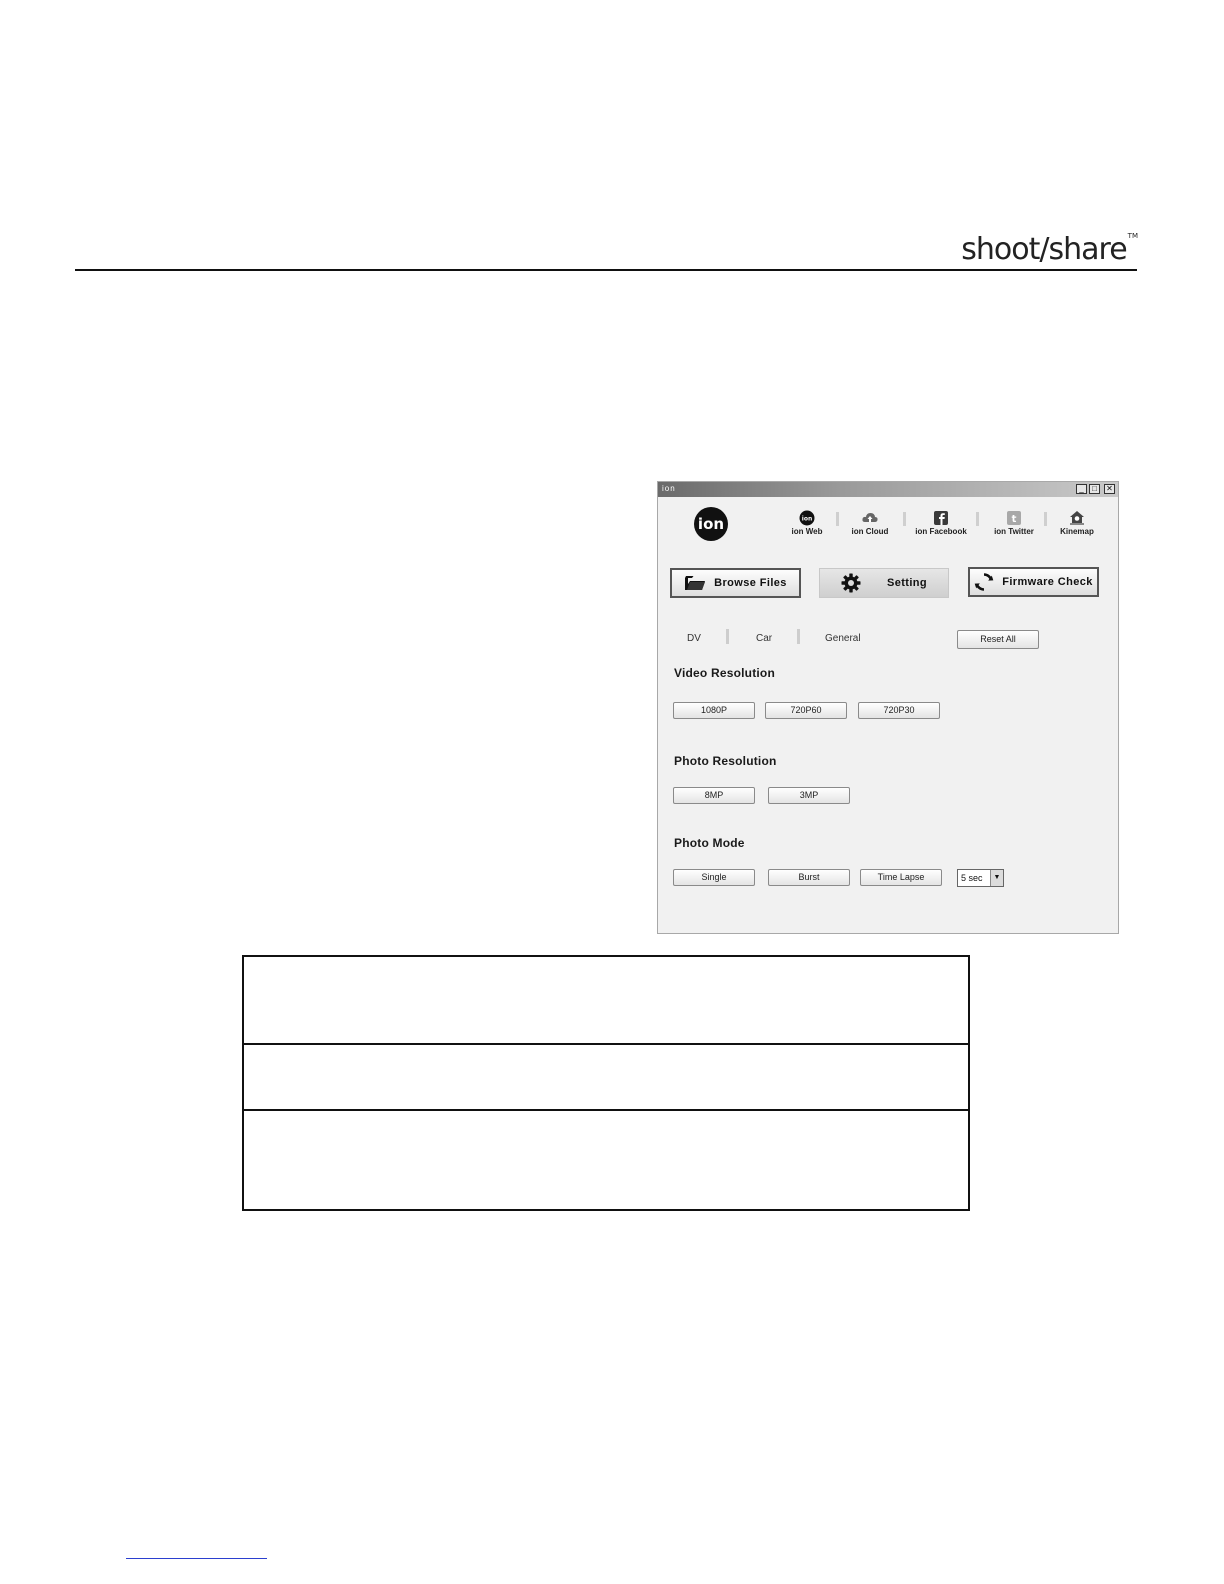 The image size is (1224, 1584). I want to click on browse-files-button: Browse Files, so click(735, 583).